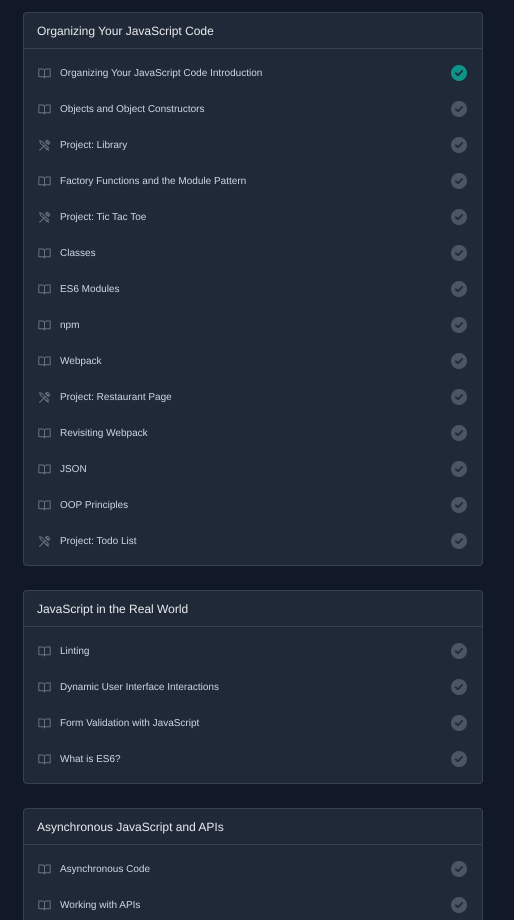 This screenshot has width=514, height=920. What do you see at coordinates (255, 325) in the screenshot?
I see `lesson-link: npm` at bounding box center [255, 325].